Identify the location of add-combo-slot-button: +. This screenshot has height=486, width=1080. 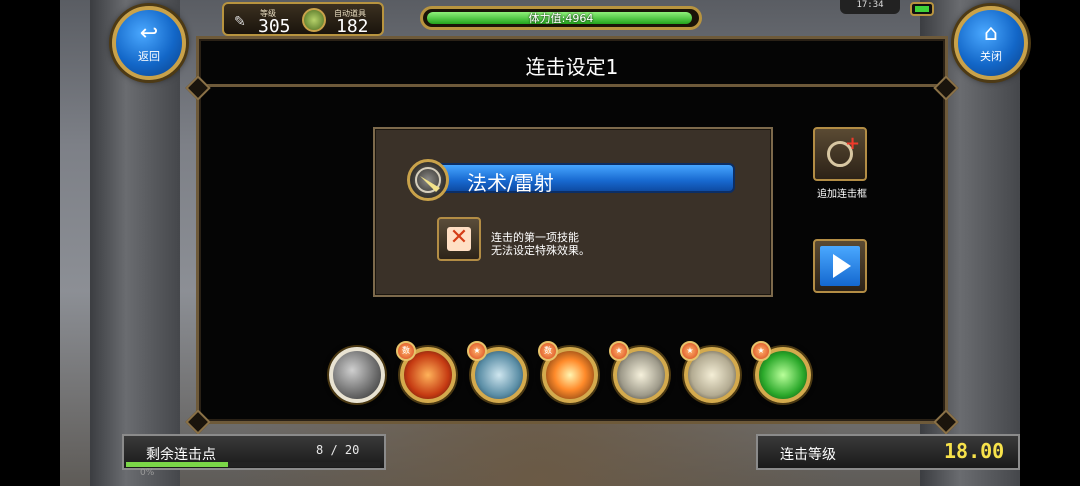
(840, 154).